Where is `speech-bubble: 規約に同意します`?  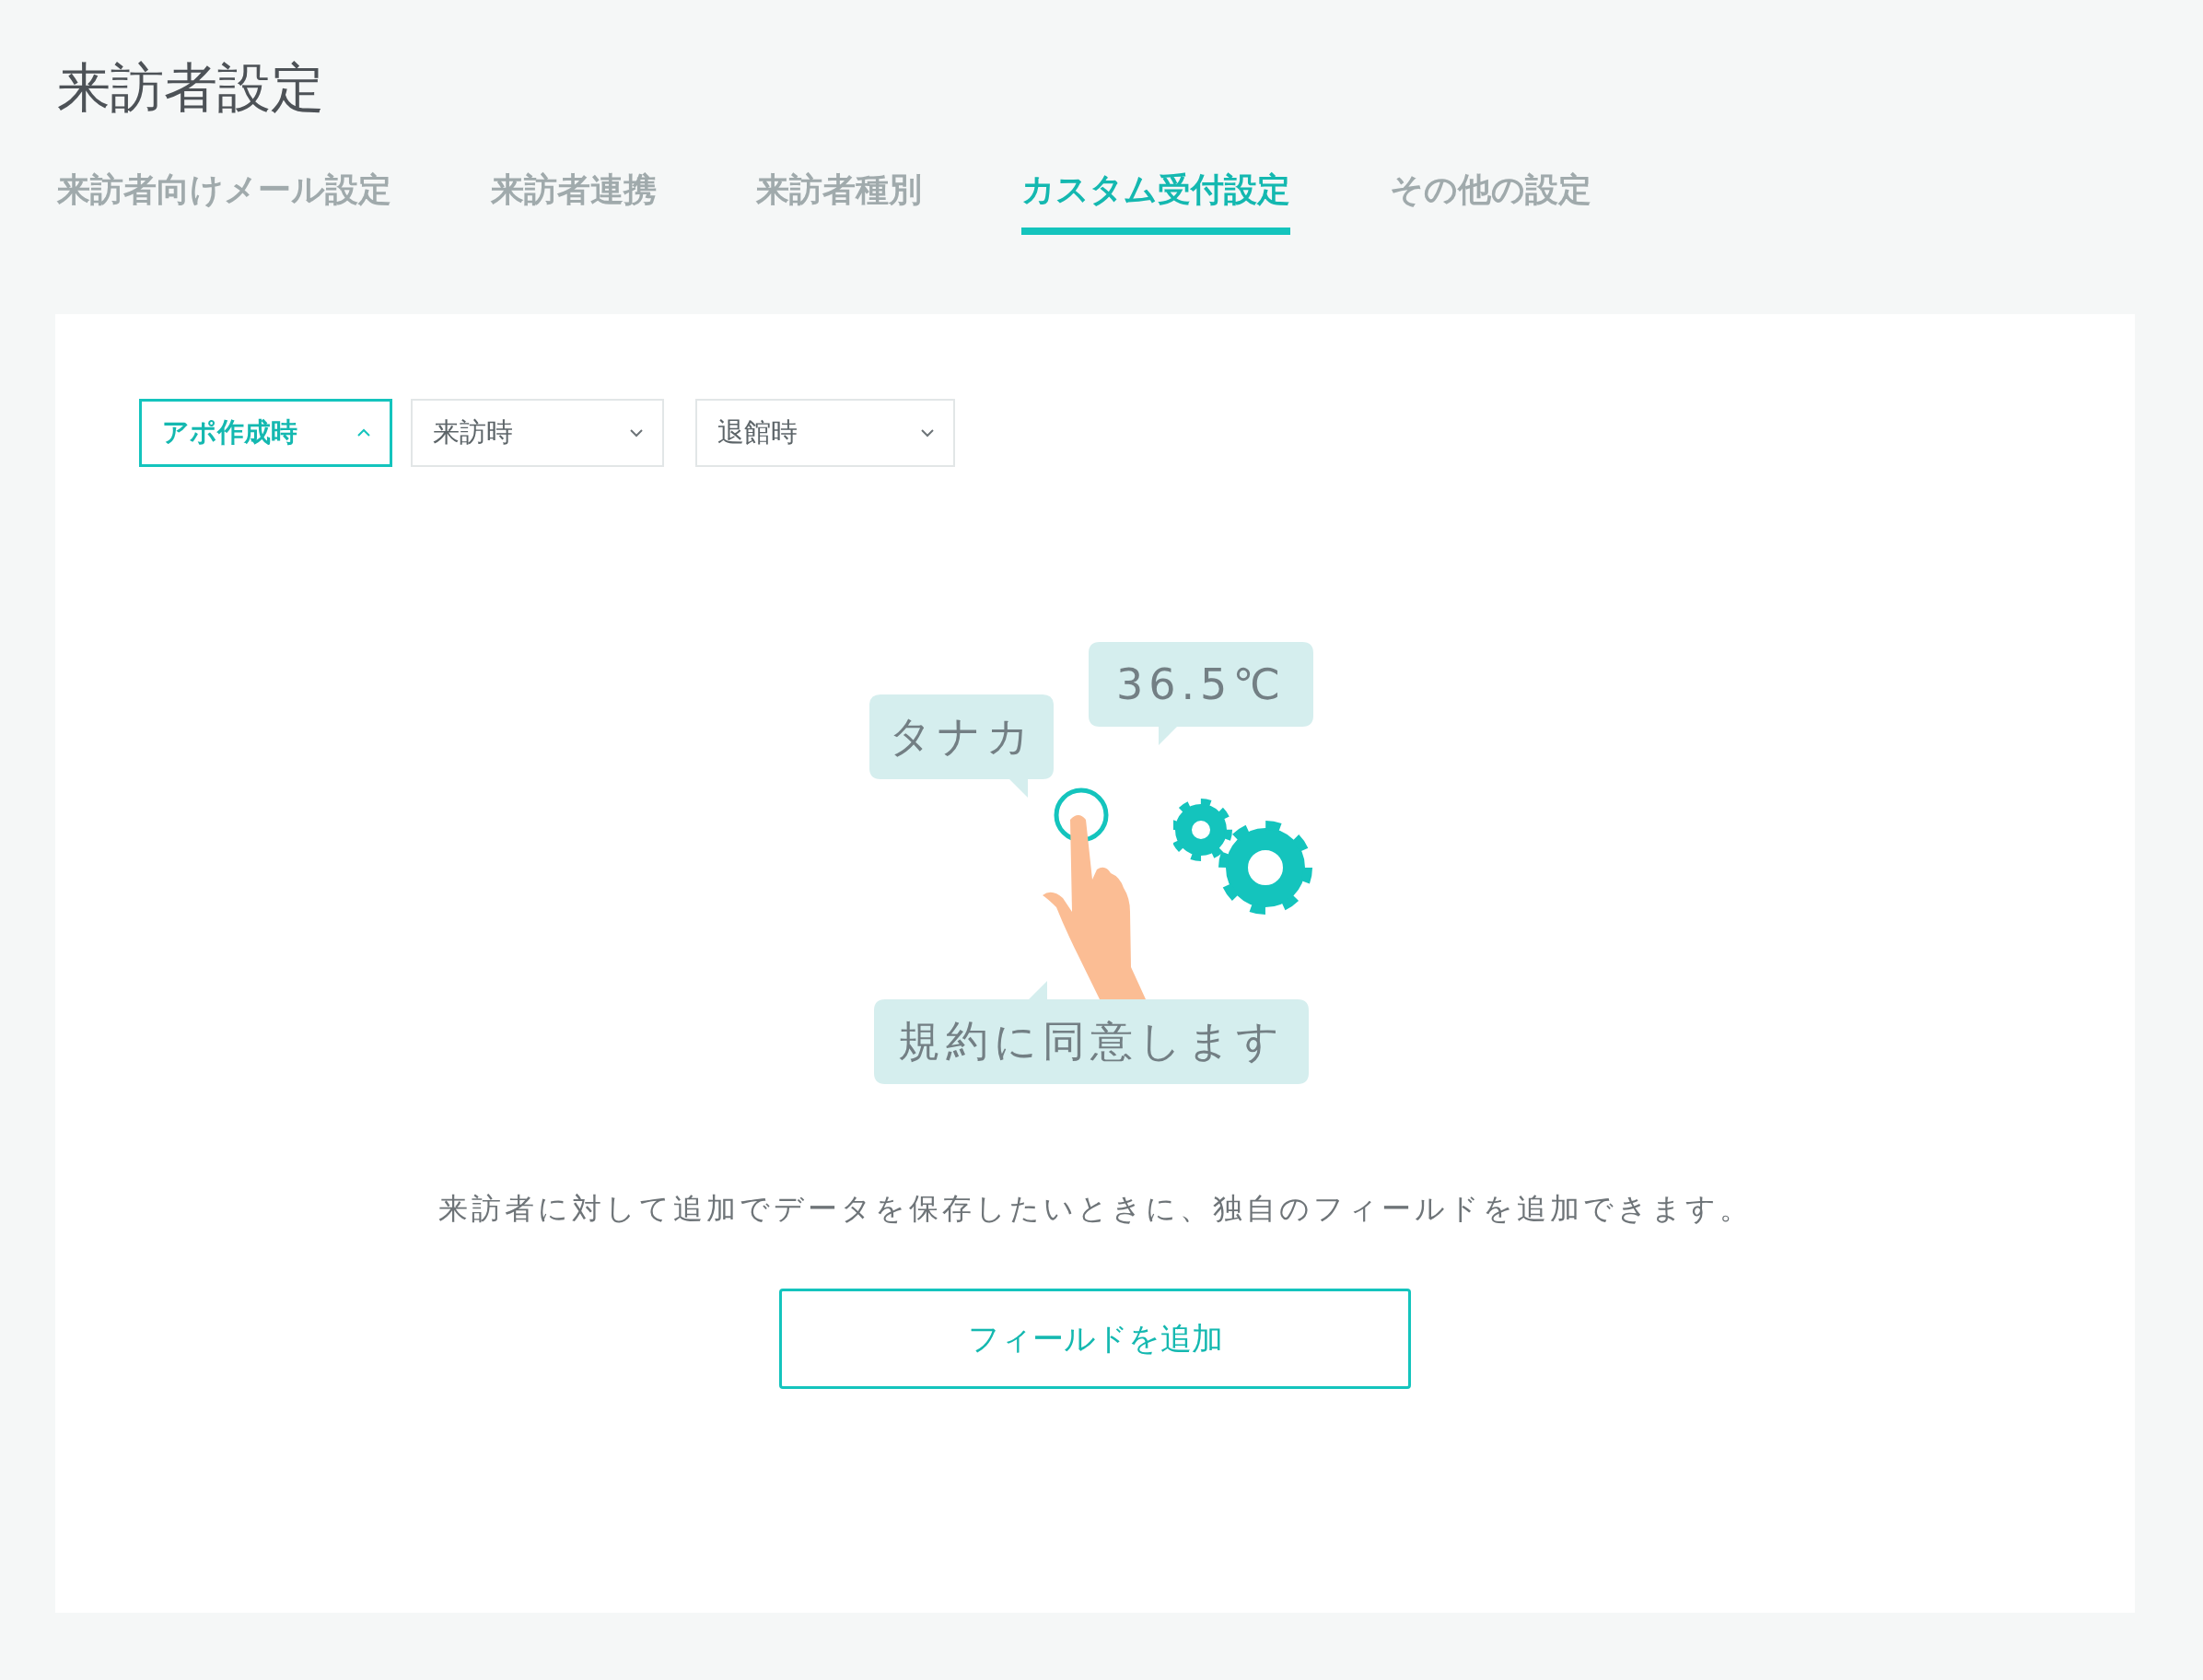
speech-bubble: 規約に同意します is located at coordinates (1091, 1032).